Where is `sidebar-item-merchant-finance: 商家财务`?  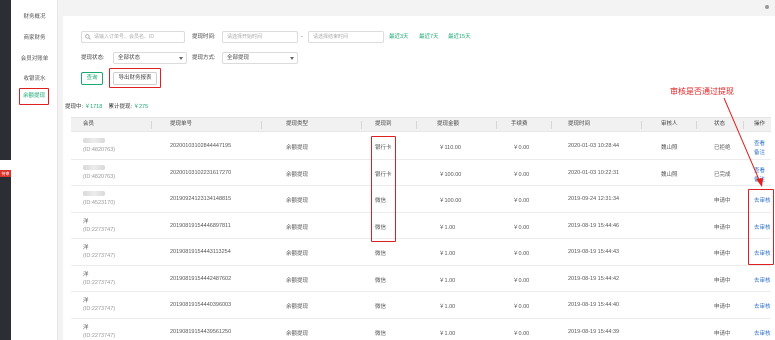
sidebar-item-merchant-finance: 商家财务 is located at coordinates (34, 37).